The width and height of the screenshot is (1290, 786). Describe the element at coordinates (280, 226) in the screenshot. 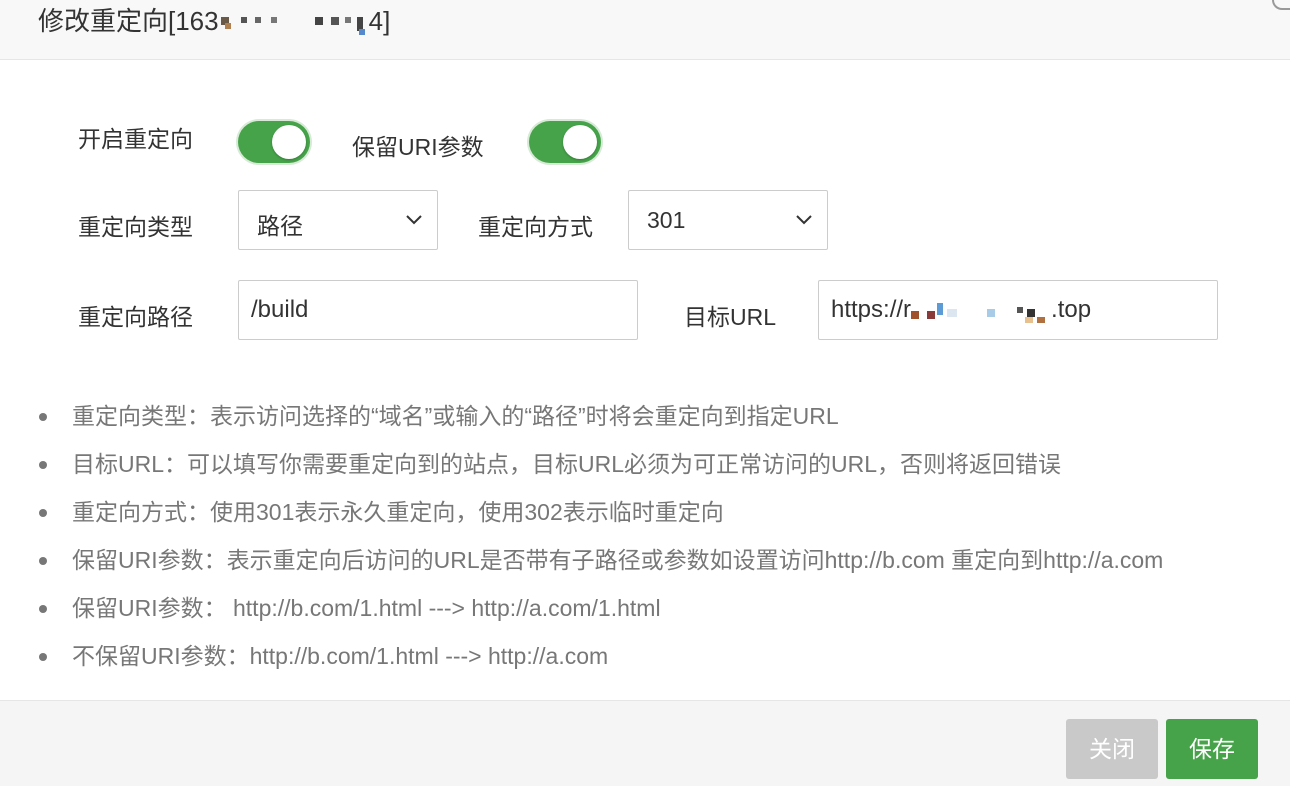

I see `redirect-type-value: 路径` at that location.